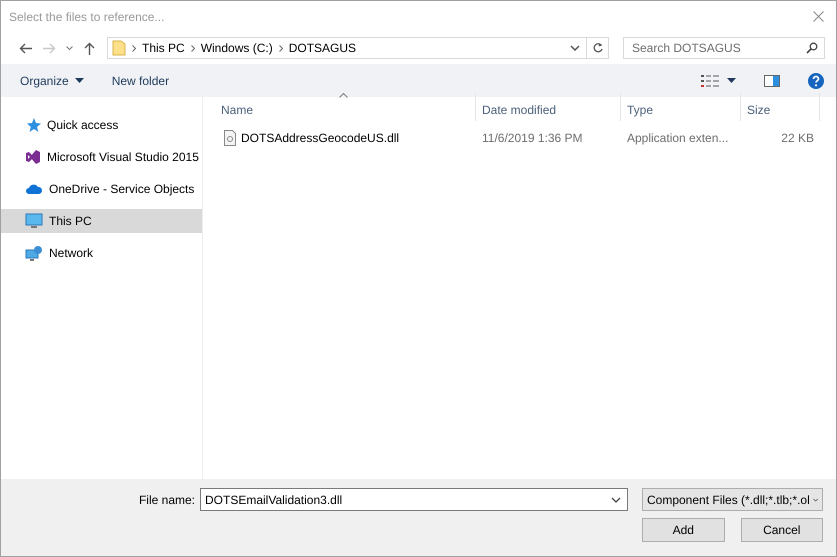 This screenshot has width=837, height=557. I want to click on sidebar-item: Network, so click(101, 253).